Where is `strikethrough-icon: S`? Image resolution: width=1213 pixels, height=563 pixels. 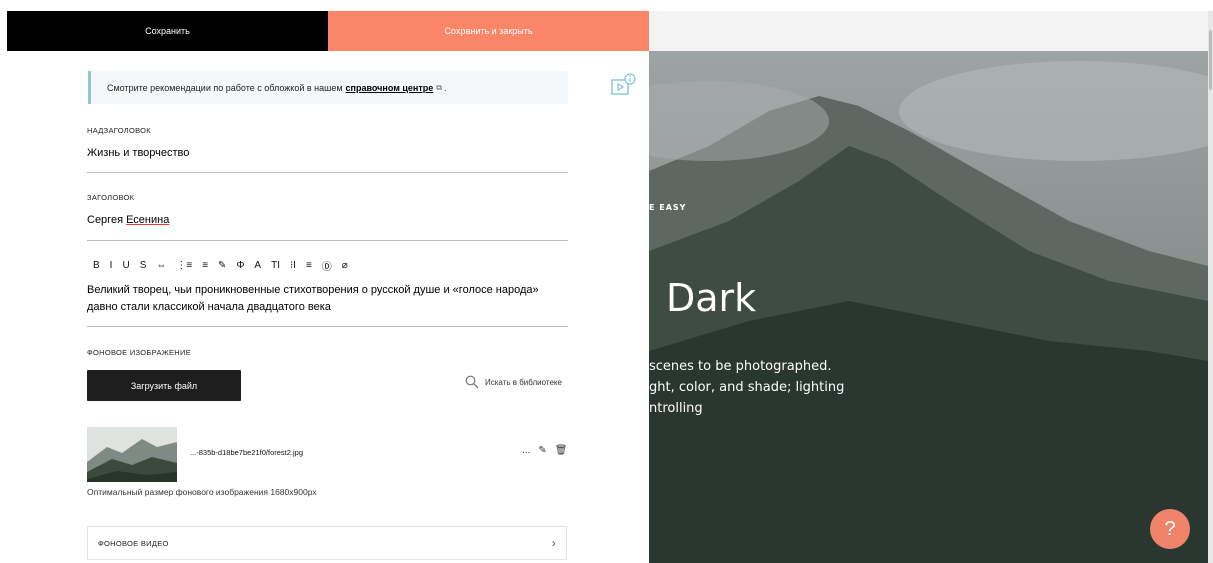
strikethrough-icon: S is located at coordinates (143, 265).